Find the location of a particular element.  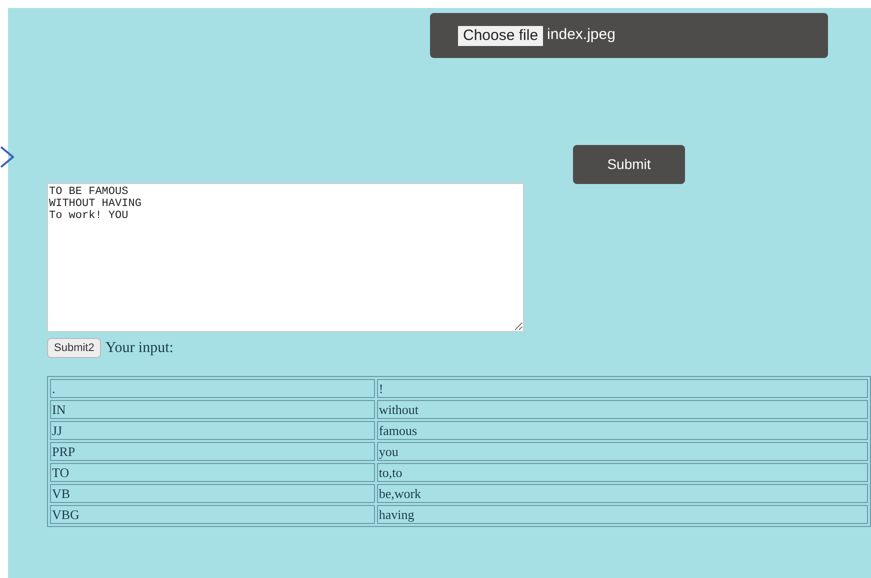

table-cell: VB is located at coordinates (212, 493).